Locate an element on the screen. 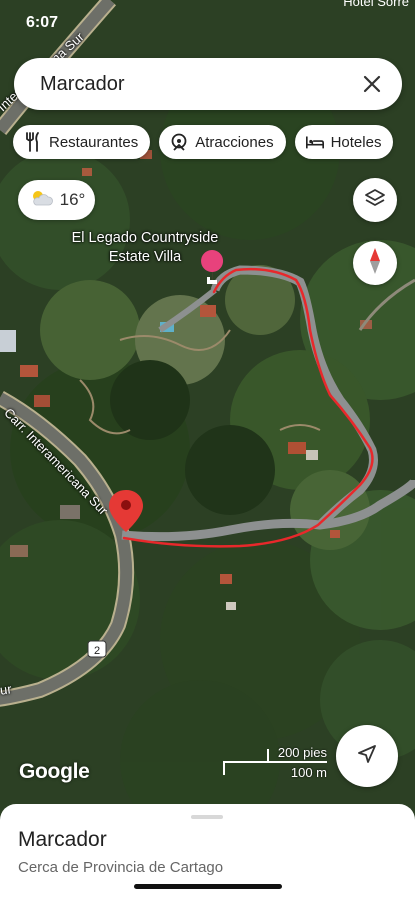 The image size is (415, 900). status-nearby-label: Hotel Sorre is located at coordinates (376, 4).